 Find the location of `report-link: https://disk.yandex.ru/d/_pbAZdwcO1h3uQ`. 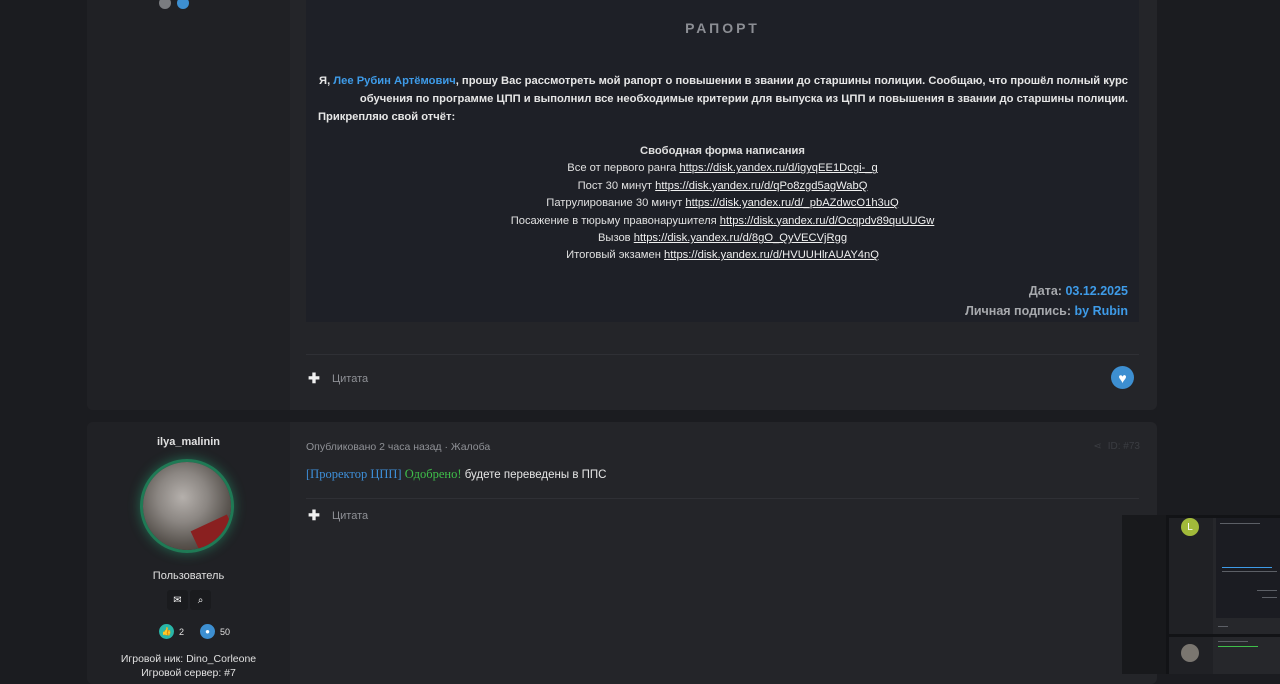

report-link: https://disk.yandex.ru/d/_pbAZdwcO1h3uQ is located at coordinates (791, 203).